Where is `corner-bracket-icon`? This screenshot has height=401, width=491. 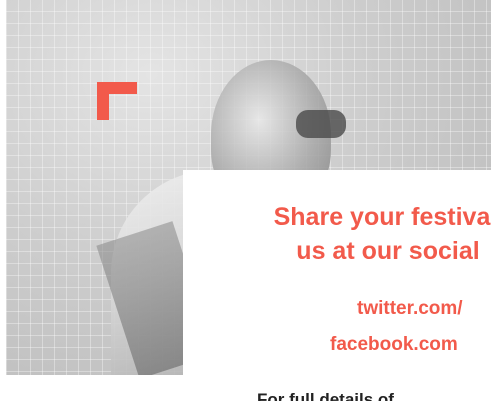 corner-bracket-icon is located at coordinates (117, 101).